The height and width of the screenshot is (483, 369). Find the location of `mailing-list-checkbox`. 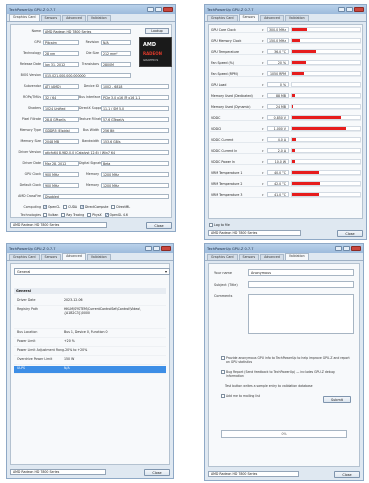

mailing-list-checkbox is located at coordinates (223, 396).